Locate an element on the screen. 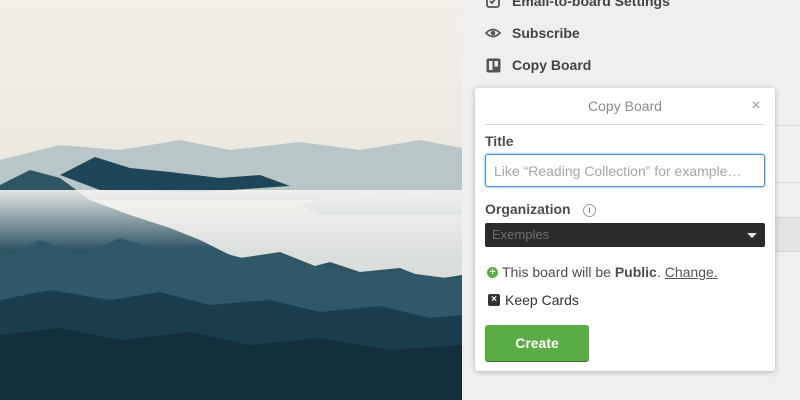 This screenshot has width=800, height=400. popover-title: Copy Board is located at coordinates (625, 106).